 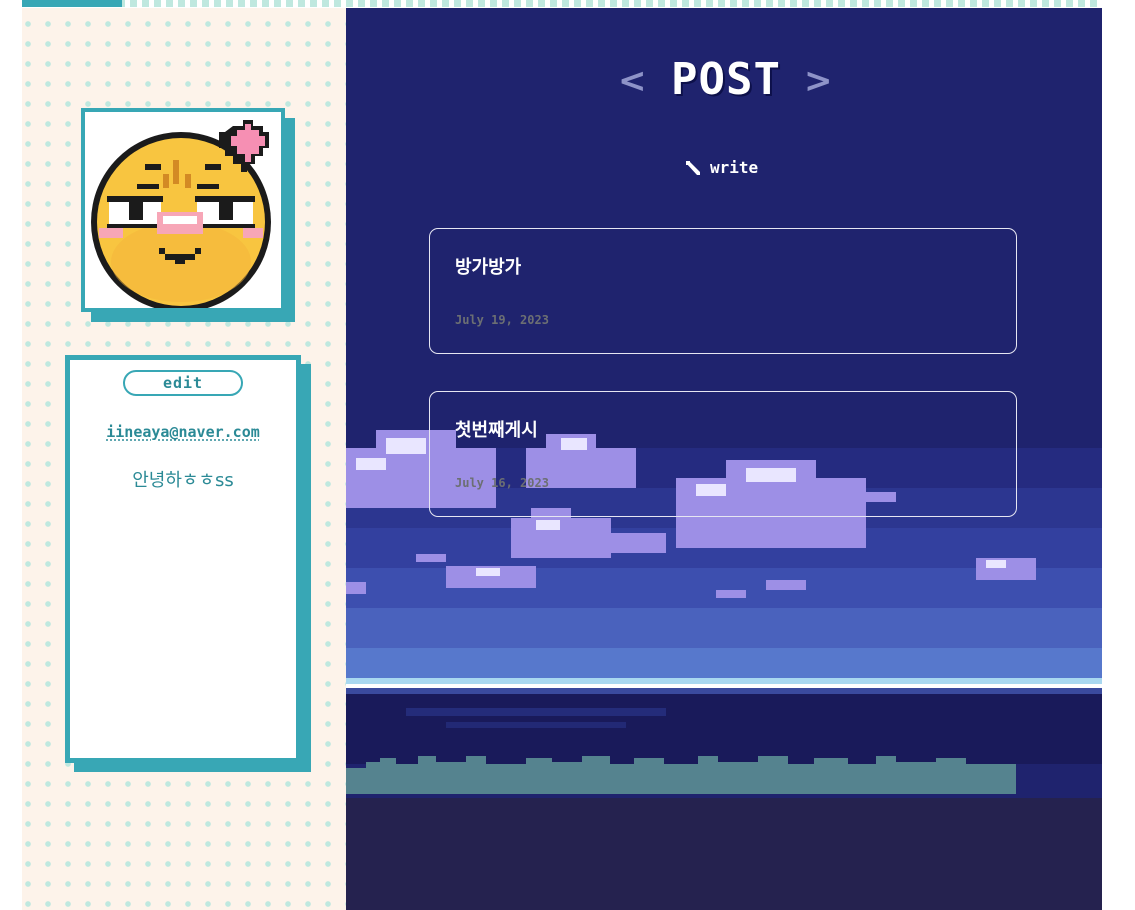 What do you see at coordinates (72, 3) in the screenshot?
I see `top-border-accent` at bounding box center [72, 3].